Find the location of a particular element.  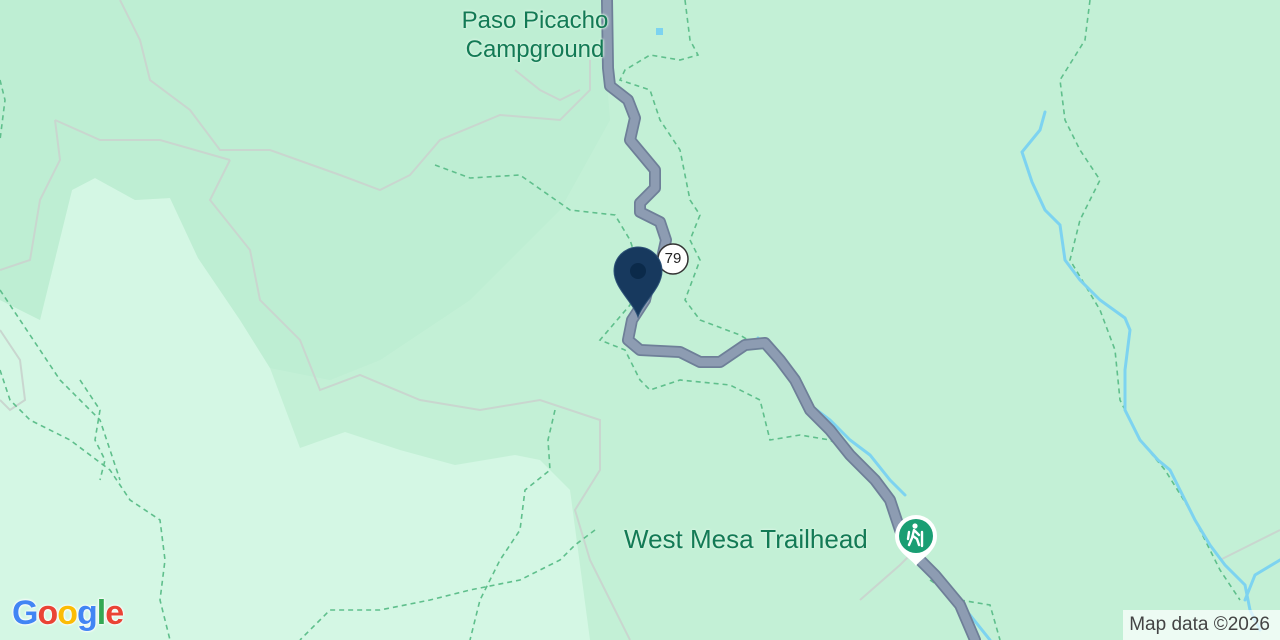

google-logo: Google is located at coordinates (68, 613).